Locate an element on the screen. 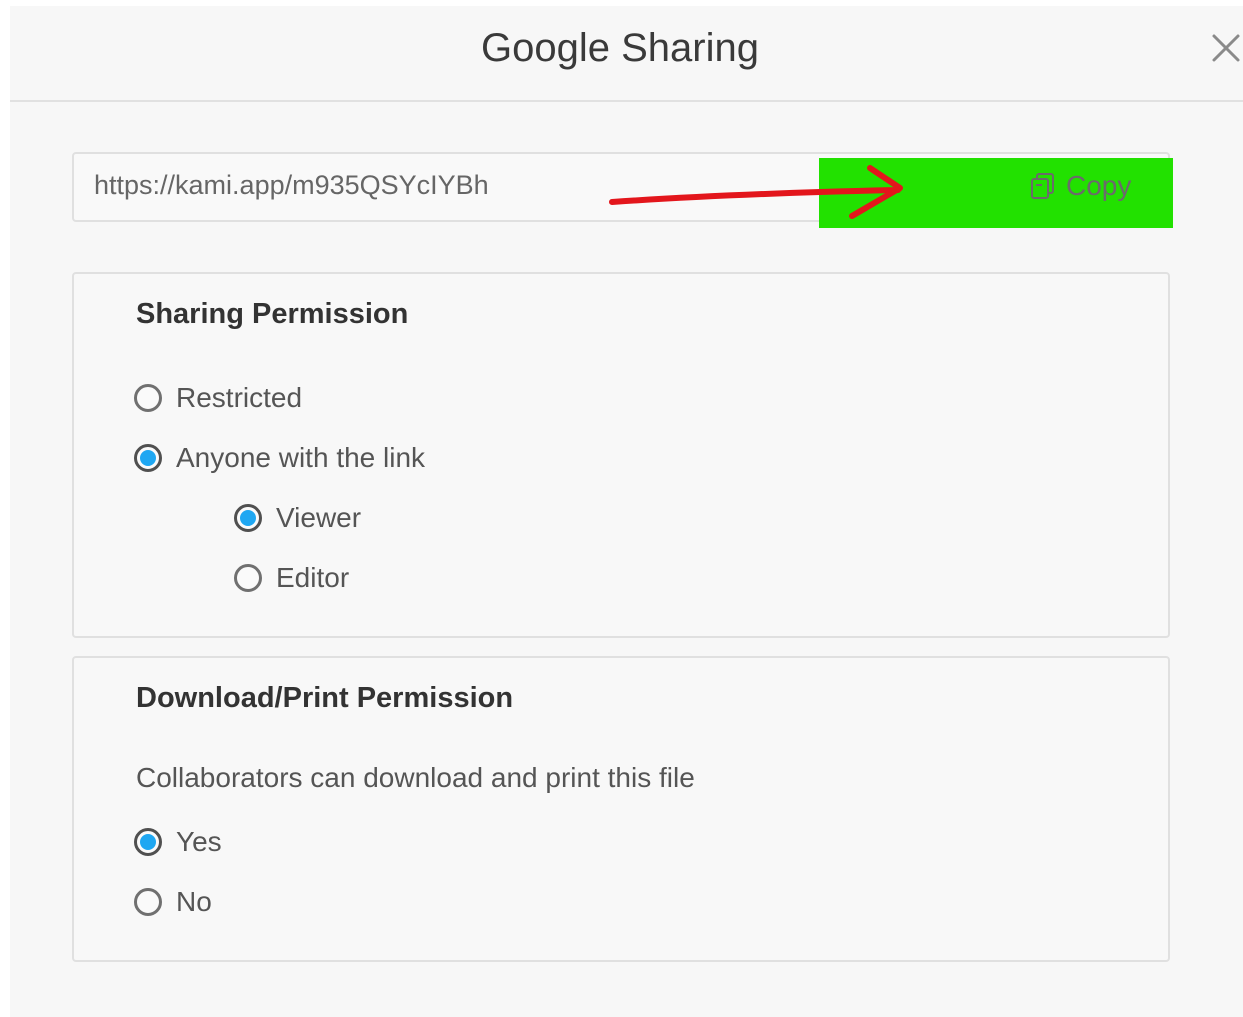 The image size is (1243, 1017). red-arrow-annotation is located at coordinates (756, 192).